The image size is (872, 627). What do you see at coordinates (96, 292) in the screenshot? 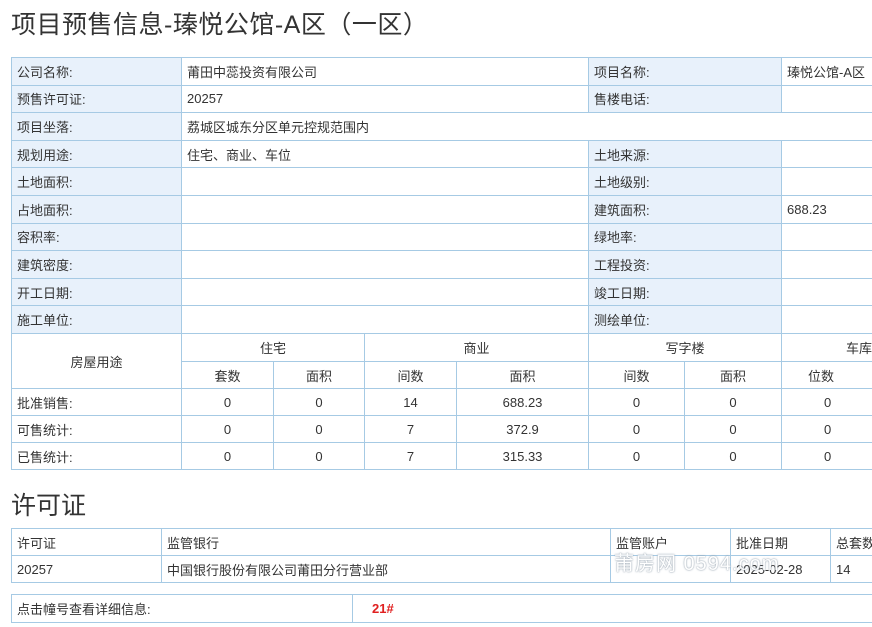
I see `start-date-label: 开工日期:` at bounding box center [96, 292].